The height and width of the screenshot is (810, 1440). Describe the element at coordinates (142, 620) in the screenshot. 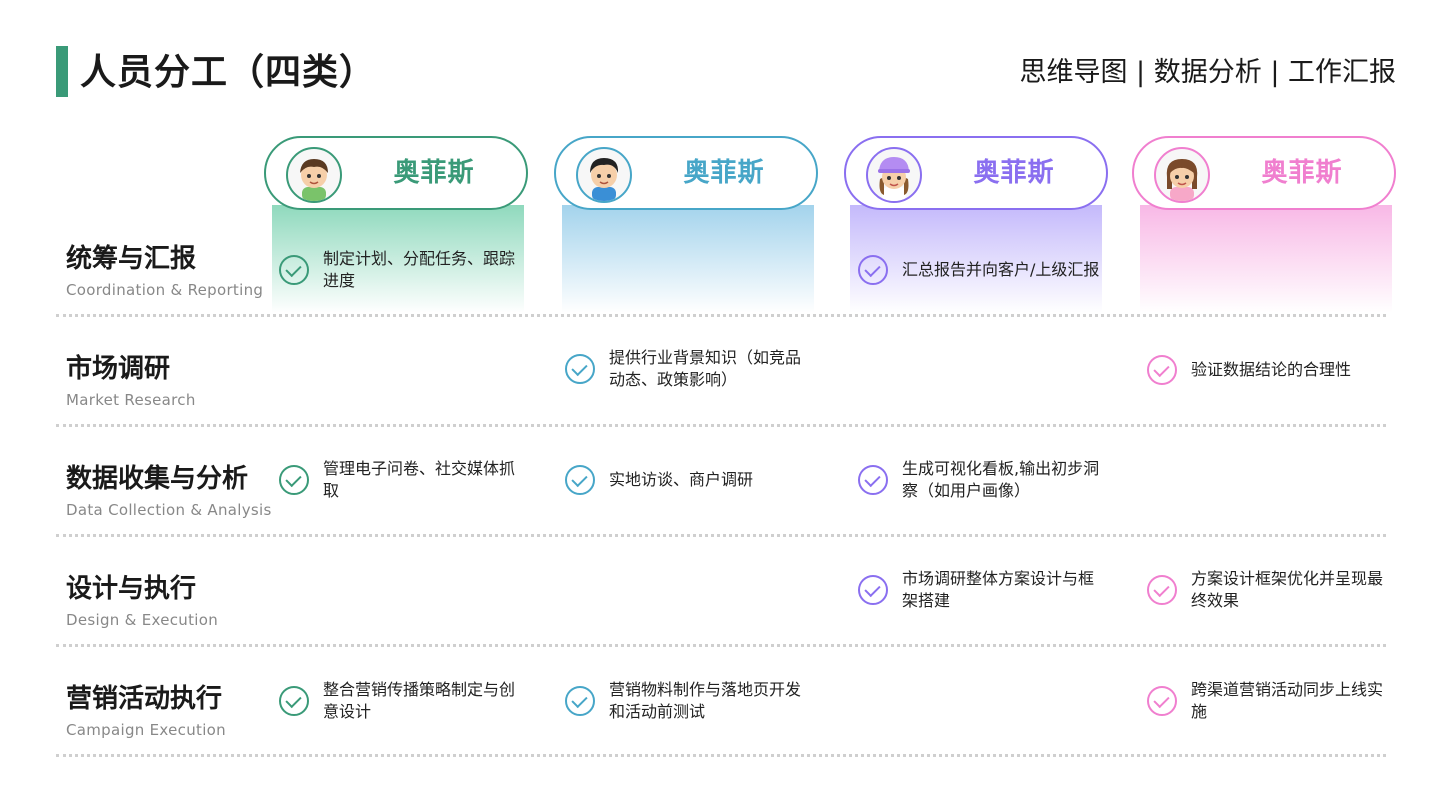

I see `row-subtitle-design-execution: Design & Execution` at that location.